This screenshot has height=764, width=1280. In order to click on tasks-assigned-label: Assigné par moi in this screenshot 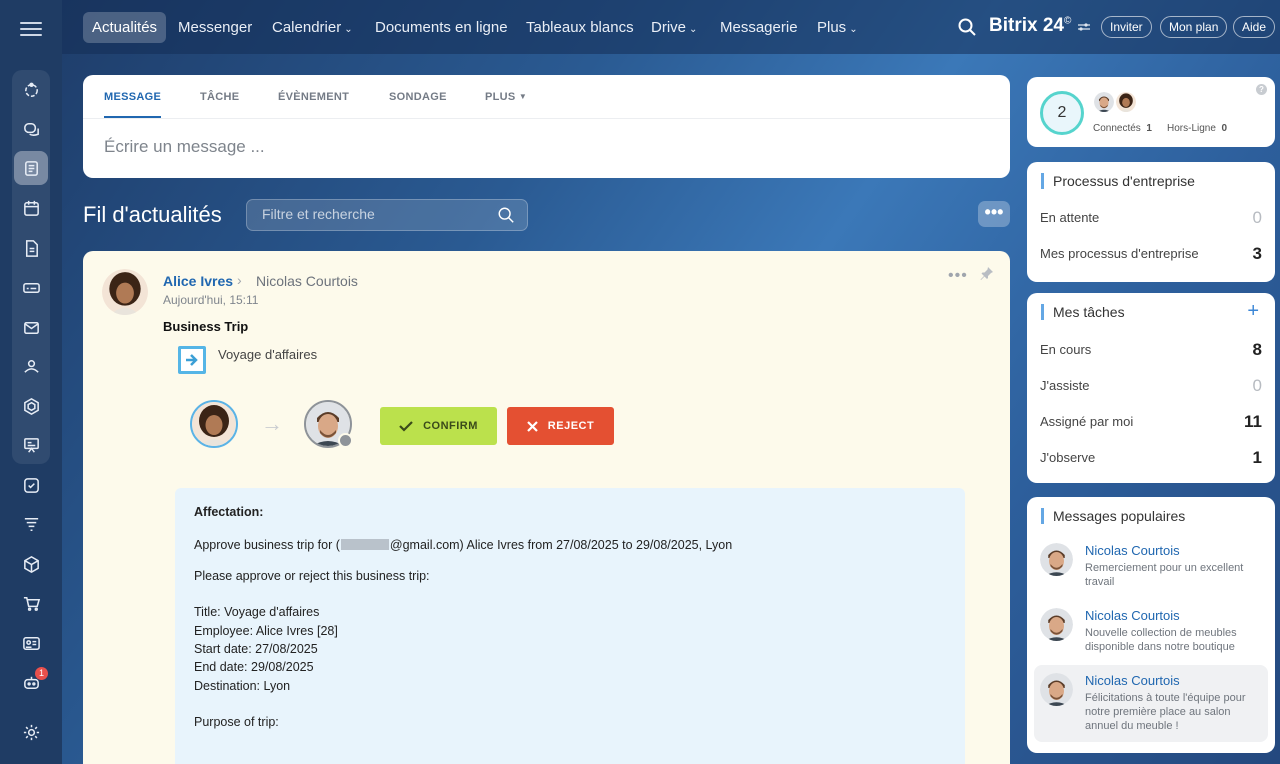, I will do `click(1086, 421)`.